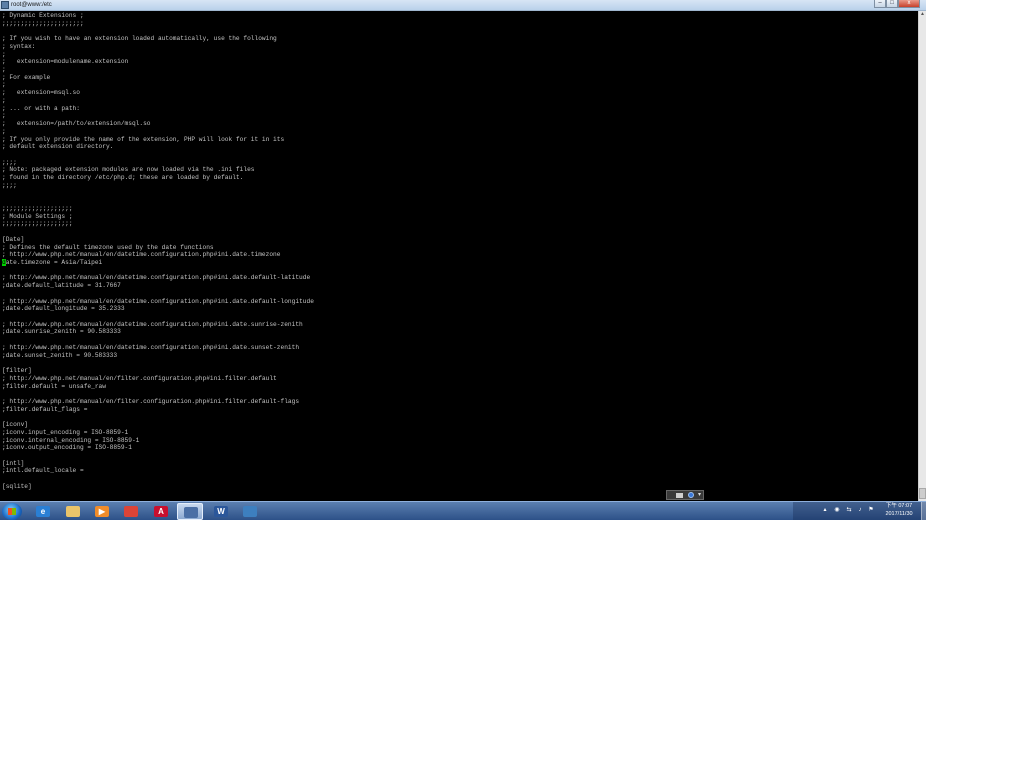 This screenshot has height=771, width=1024. What do you see at coordinates (61, 332) in the screenshot?
I see `terminal-line: ;date.sunrise_zenith = 90.583333` at bounding box center [61, 332].